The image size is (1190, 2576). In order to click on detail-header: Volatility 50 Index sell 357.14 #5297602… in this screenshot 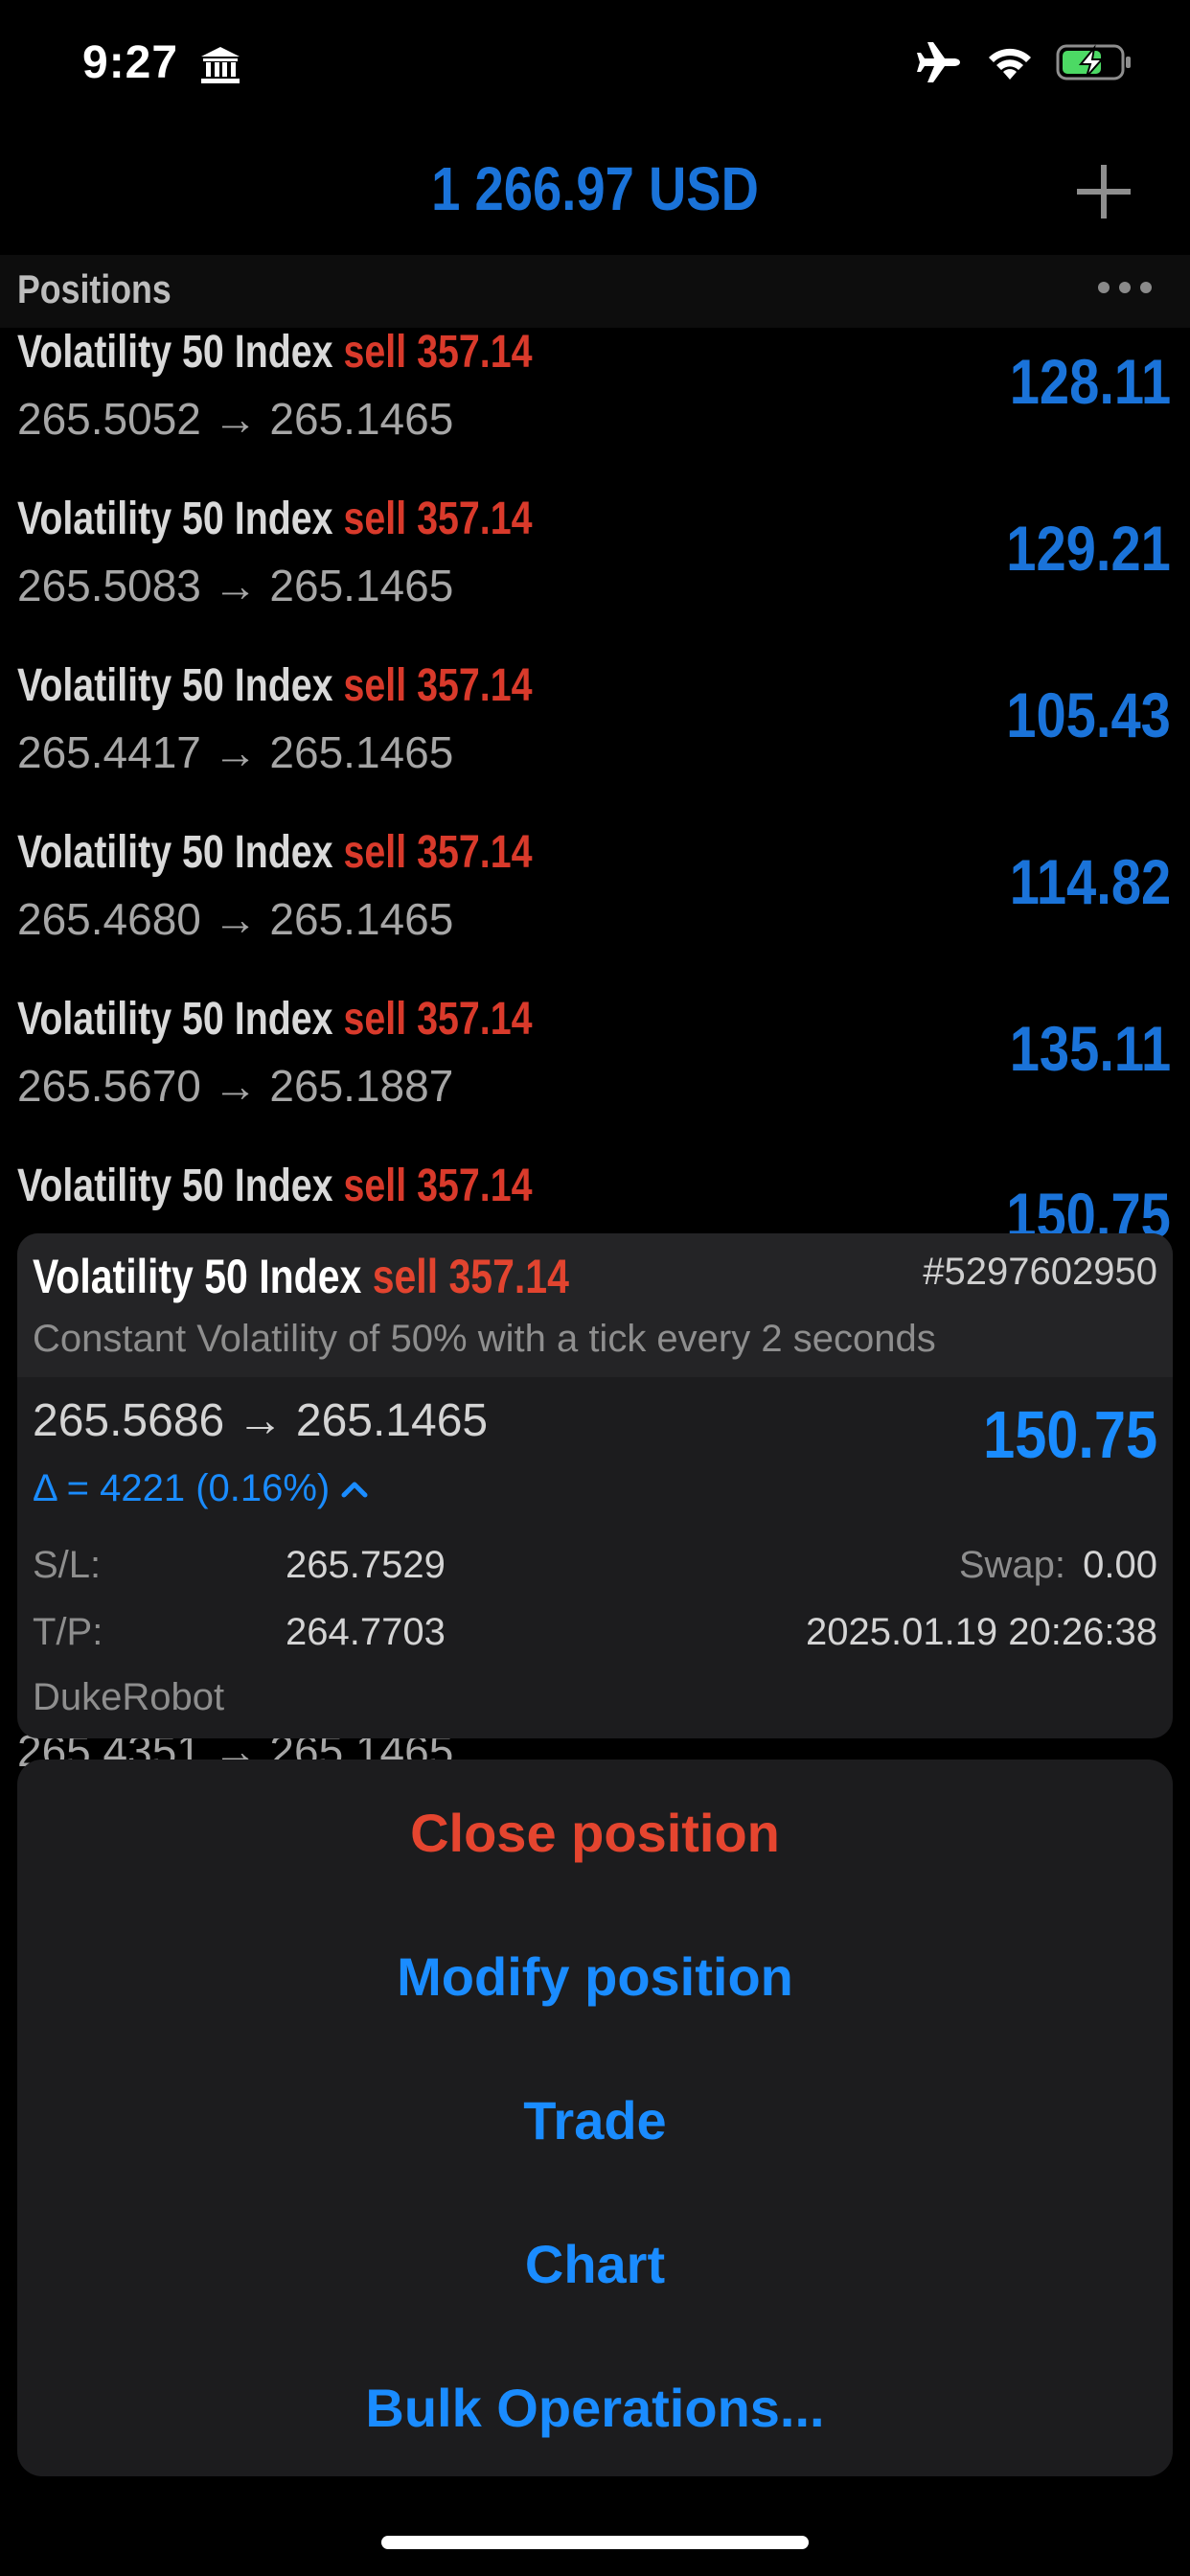, I will do `click(595, 1305)`.